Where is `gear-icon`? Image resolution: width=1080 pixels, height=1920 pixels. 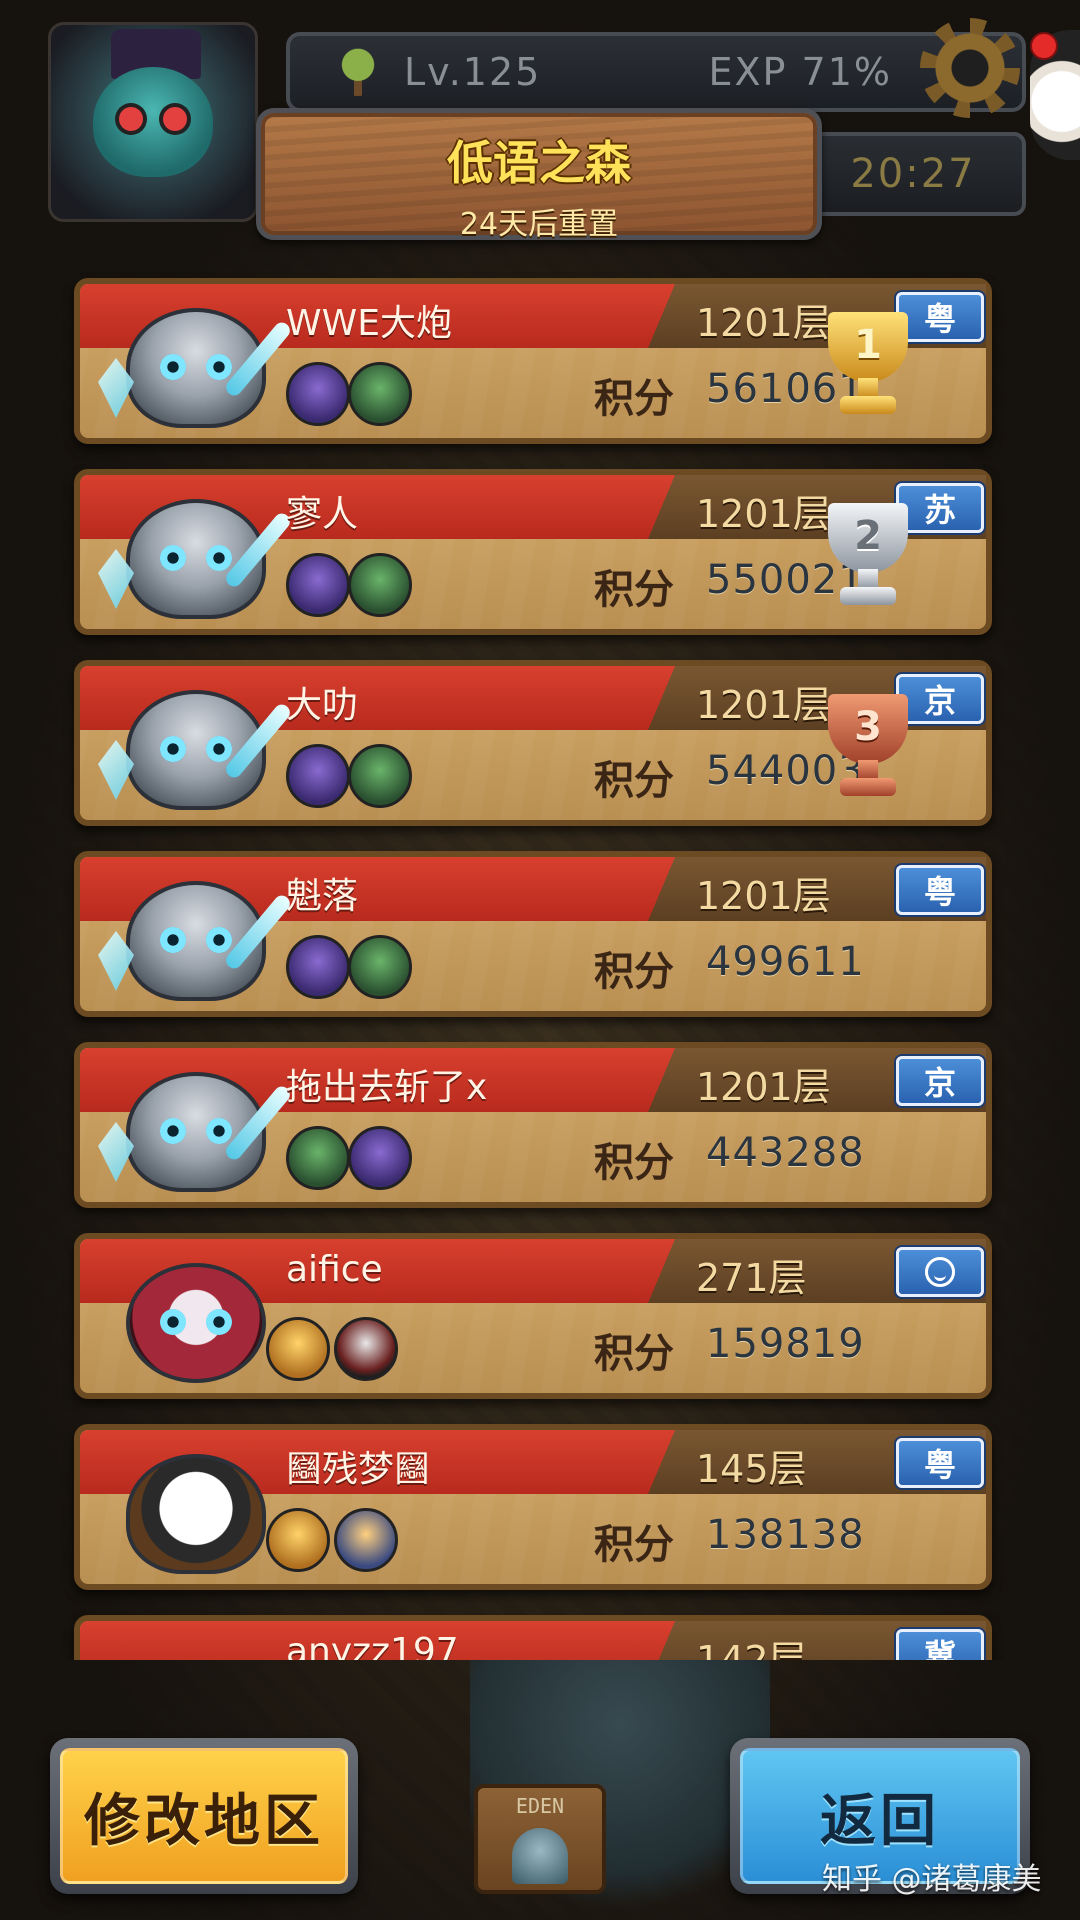
gear-icon is located at coordinates (970, 68).